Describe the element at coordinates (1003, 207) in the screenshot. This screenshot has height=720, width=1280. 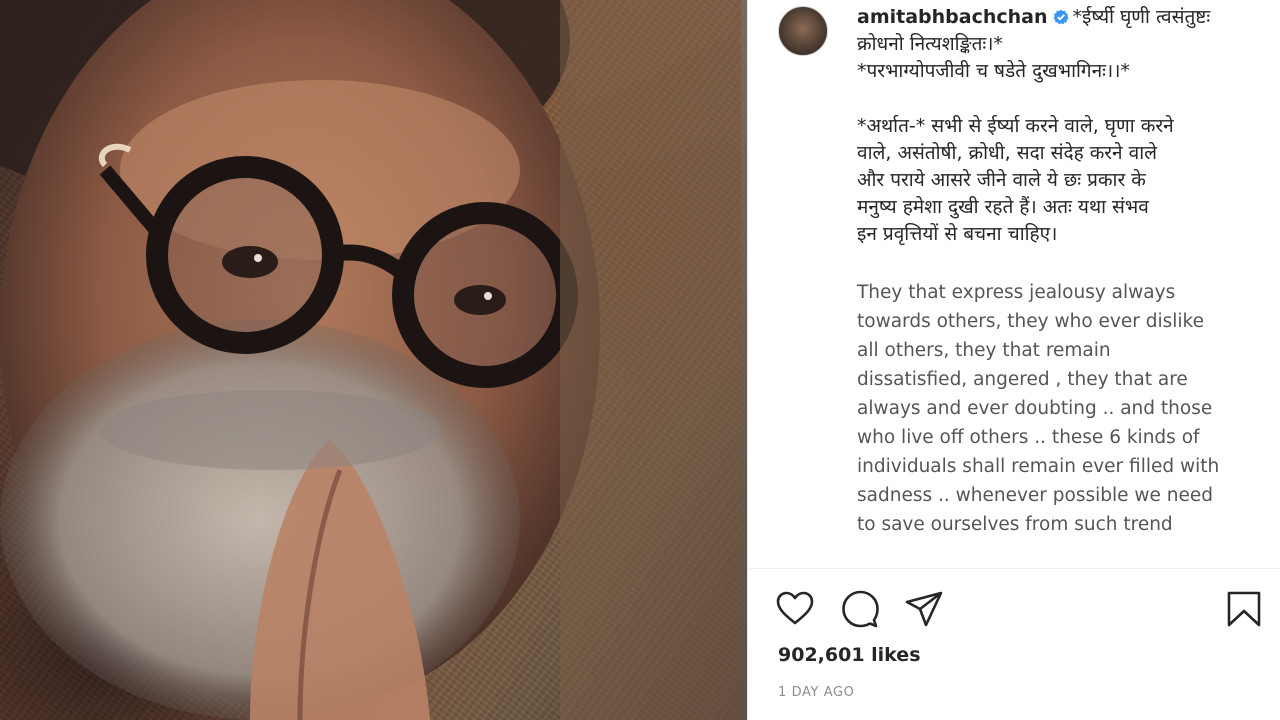
I see `meaning-line: मनुष्य हमेशा दुखी रहते हैं। अतः यथा संभव` at that location.